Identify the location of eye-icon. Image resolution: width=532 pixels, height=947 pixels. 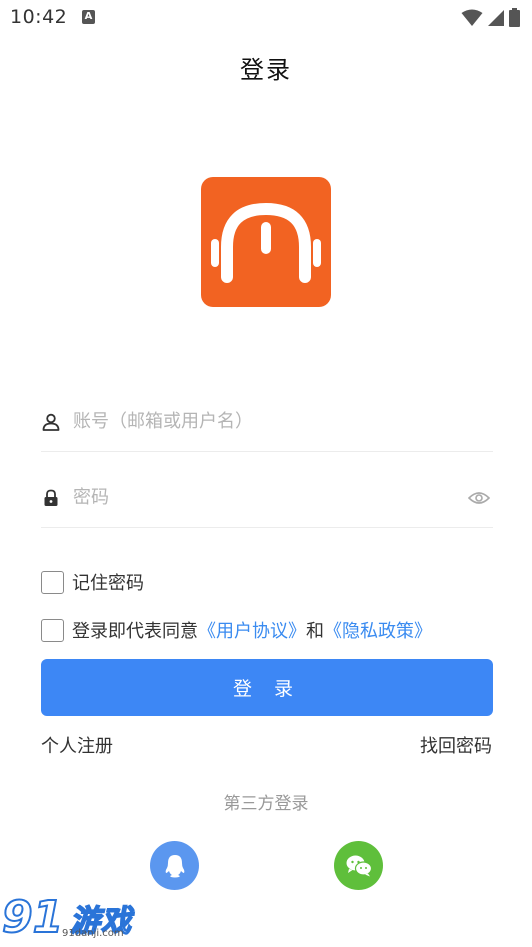
(479, 498).